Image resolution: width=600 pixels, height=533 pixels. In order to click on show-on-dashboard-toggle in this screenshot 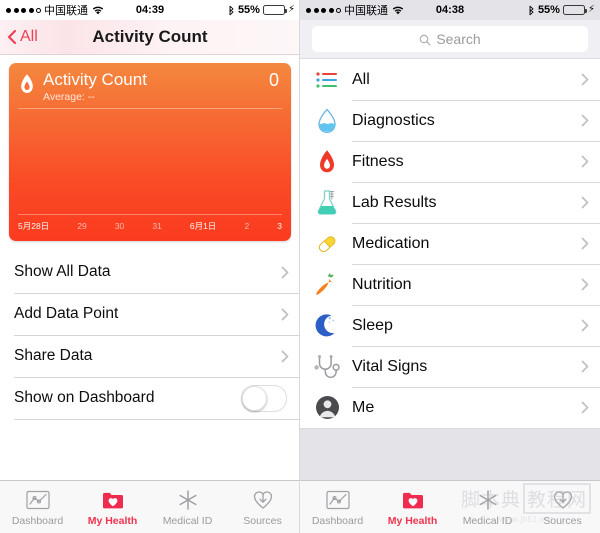, I will do `click(264, 398)`.